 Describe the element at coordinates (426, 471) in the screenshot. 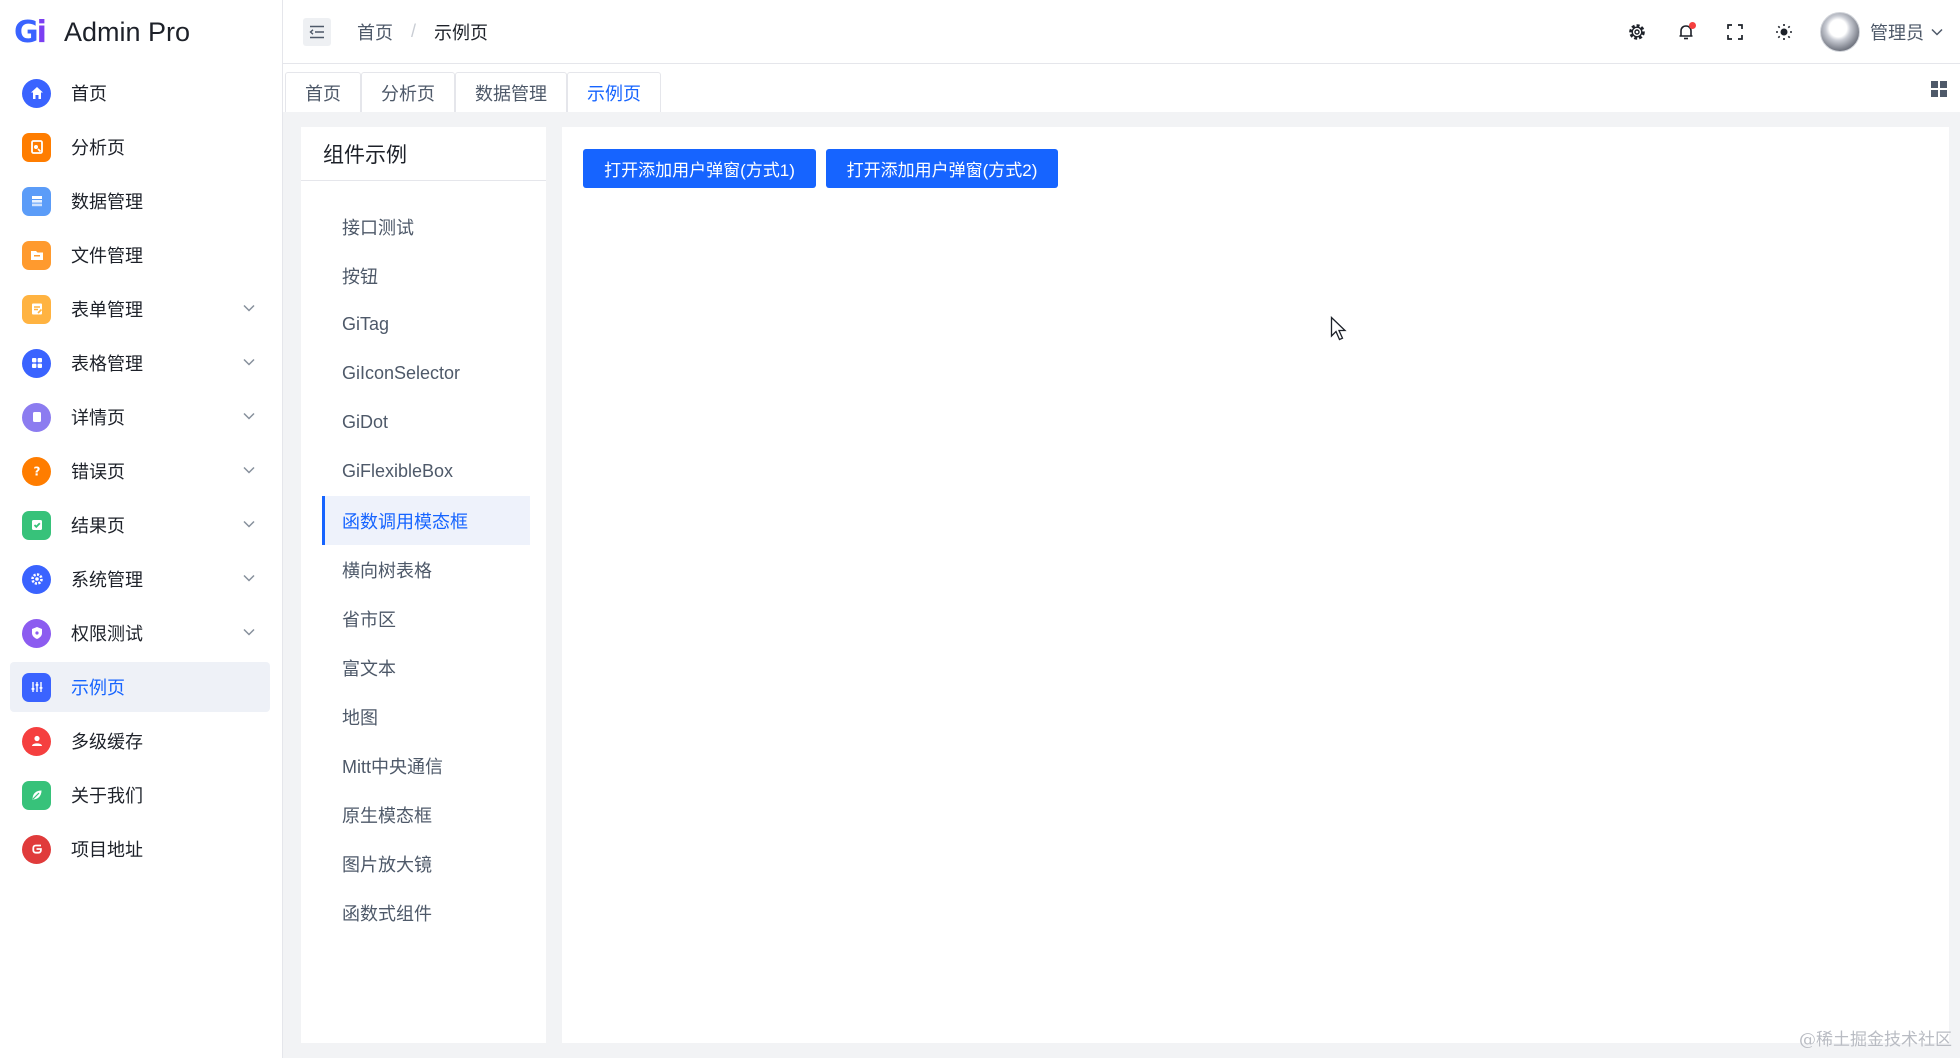

I see `component-item-giflexiblebox: GiFlexibleBox` at that location.